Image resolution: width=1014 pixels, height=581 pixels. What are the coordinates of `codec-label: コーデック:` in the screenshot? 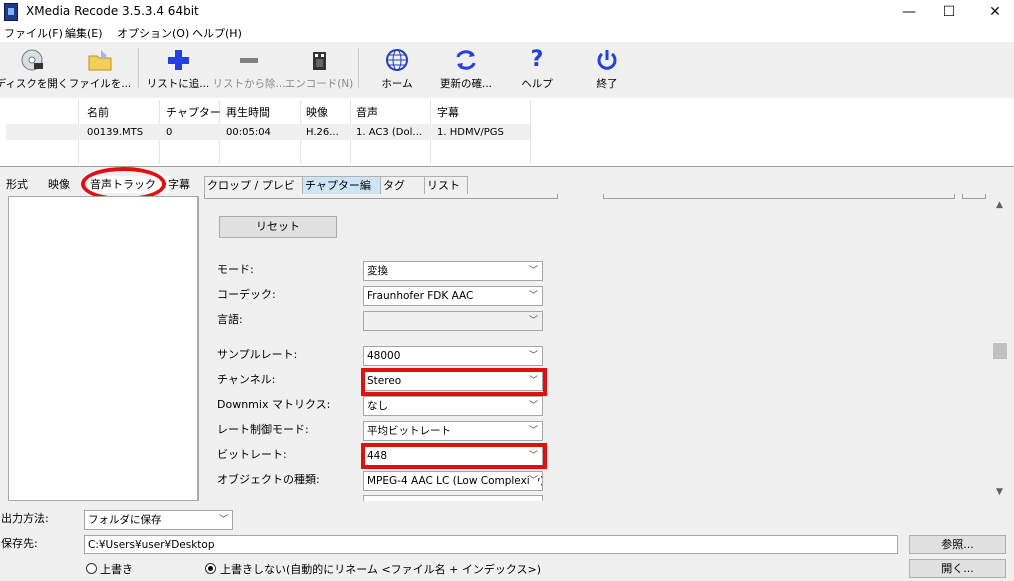 It's located at (246, 294).